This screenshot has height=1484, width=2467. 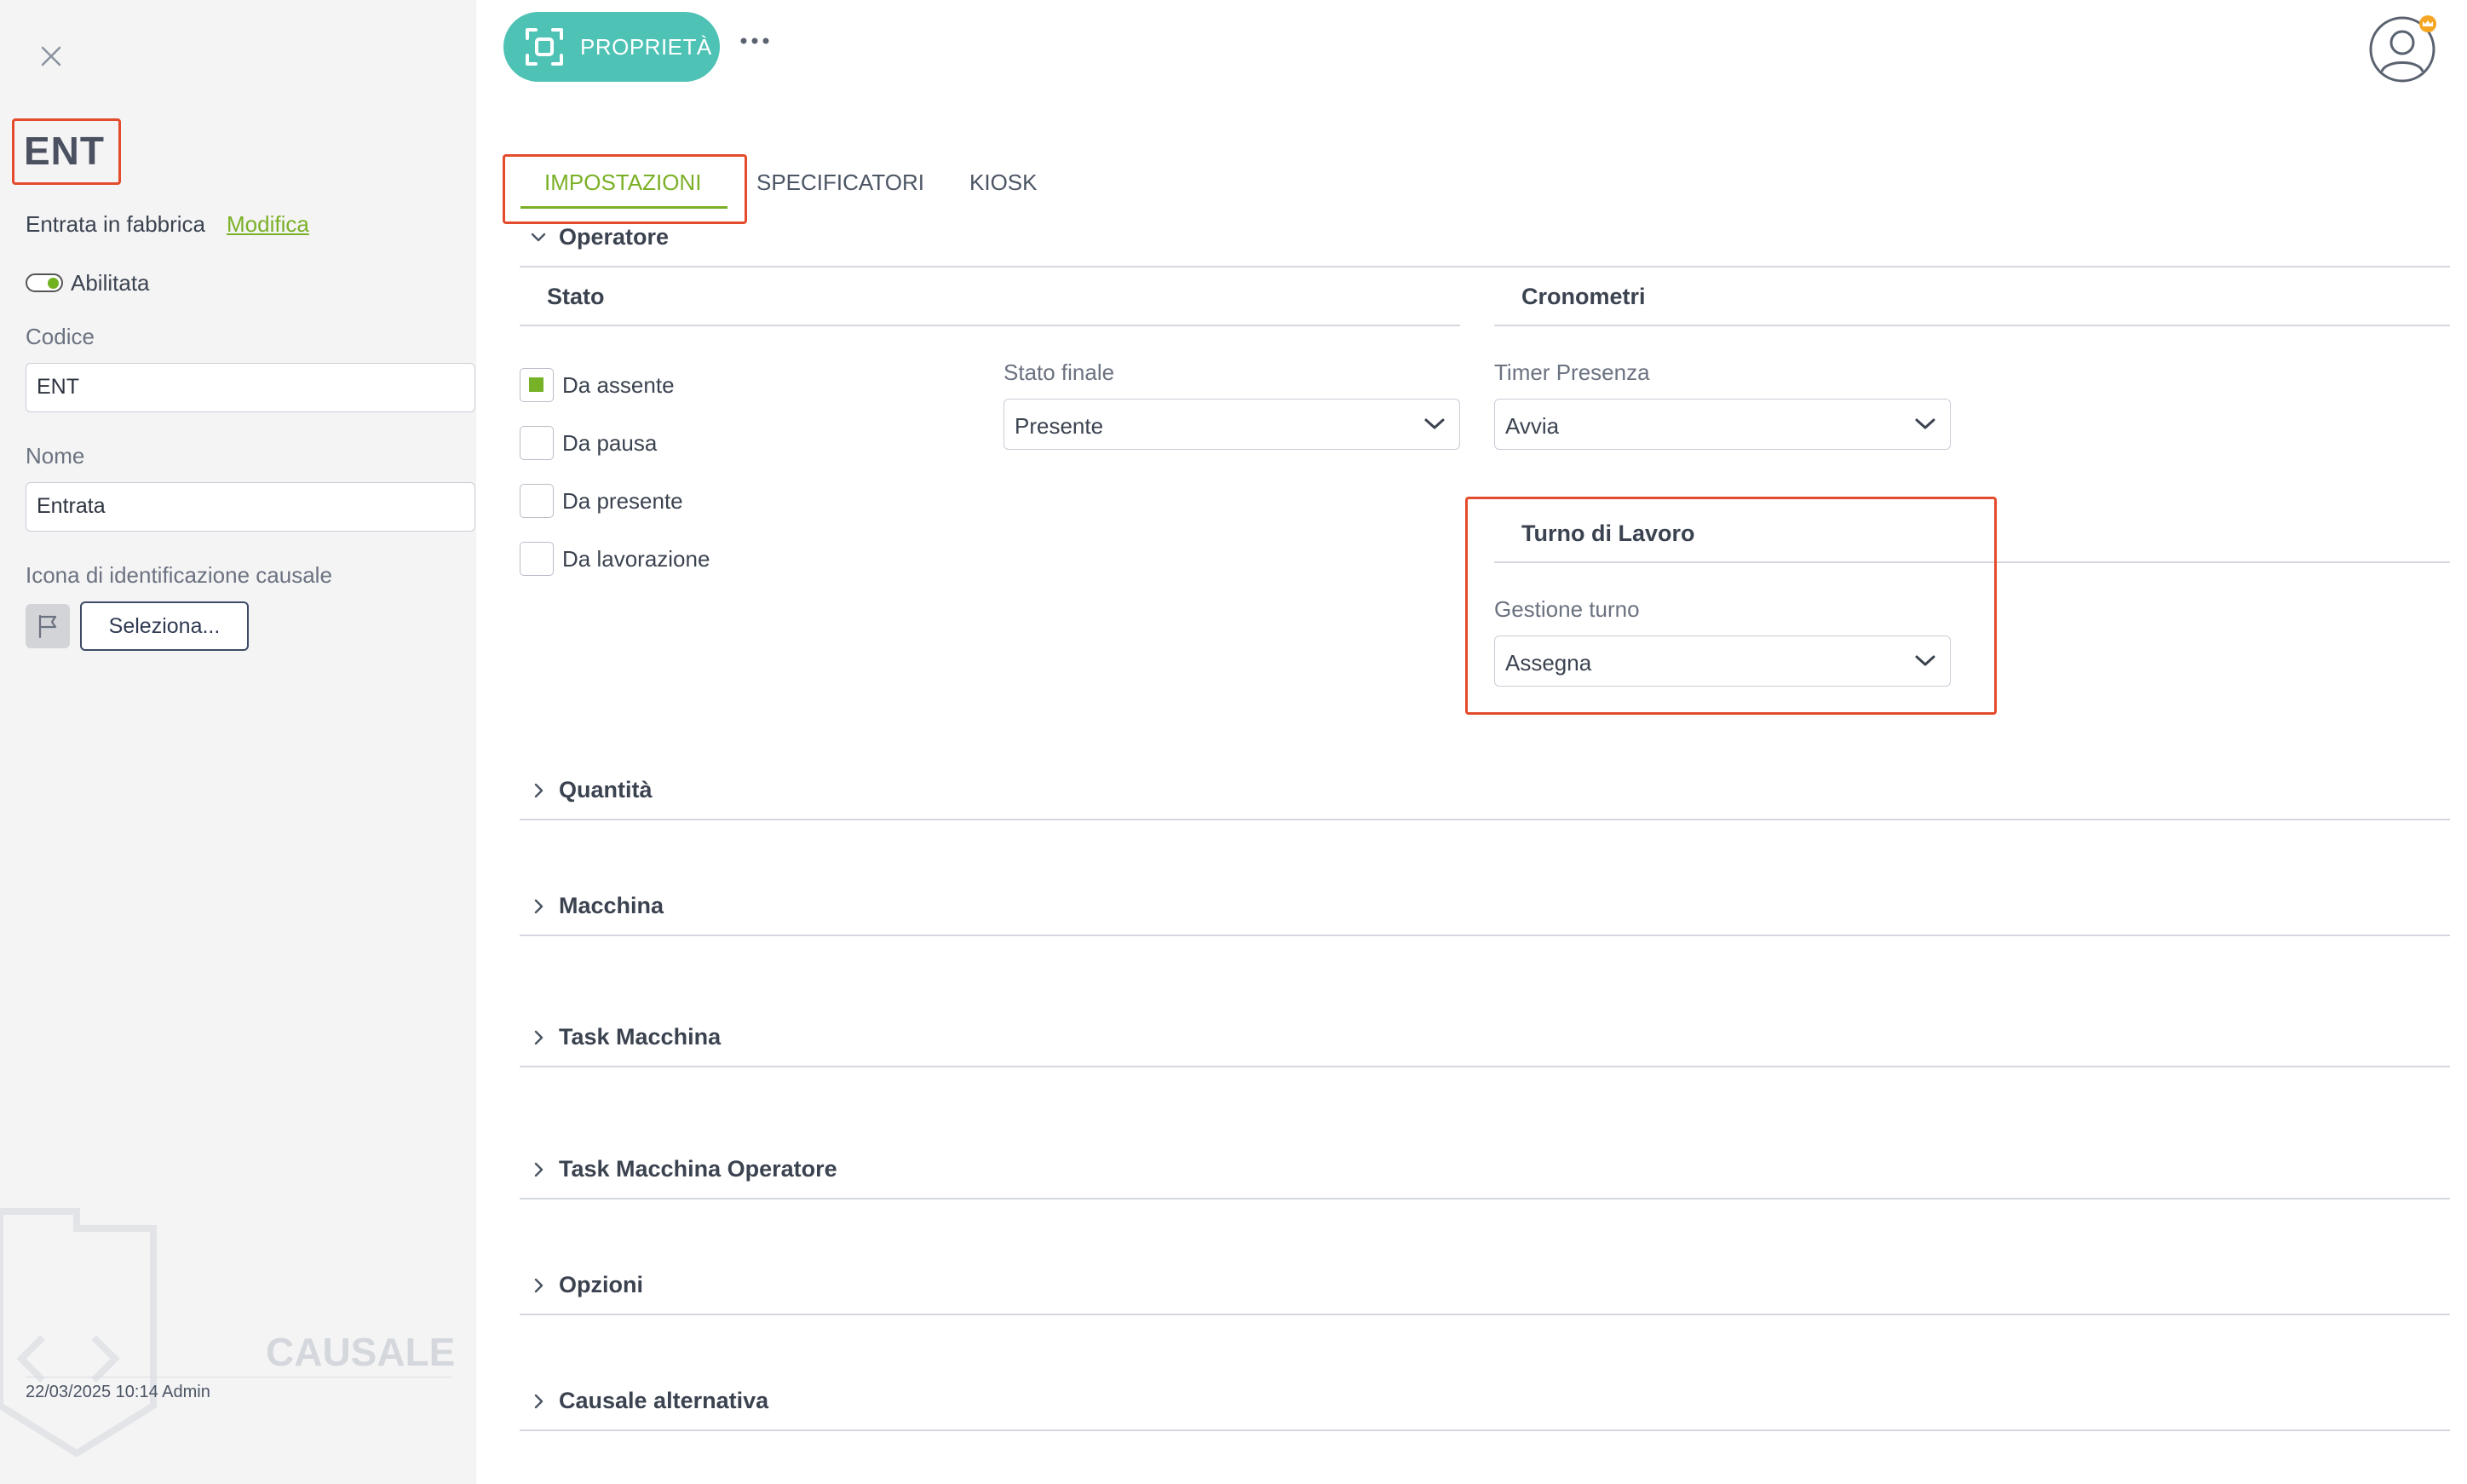 What do you see at coordinates (179, 575) in the screenshot?
I see `icon-label: Icona di identificazione causale` at bounding box center [179, 575].